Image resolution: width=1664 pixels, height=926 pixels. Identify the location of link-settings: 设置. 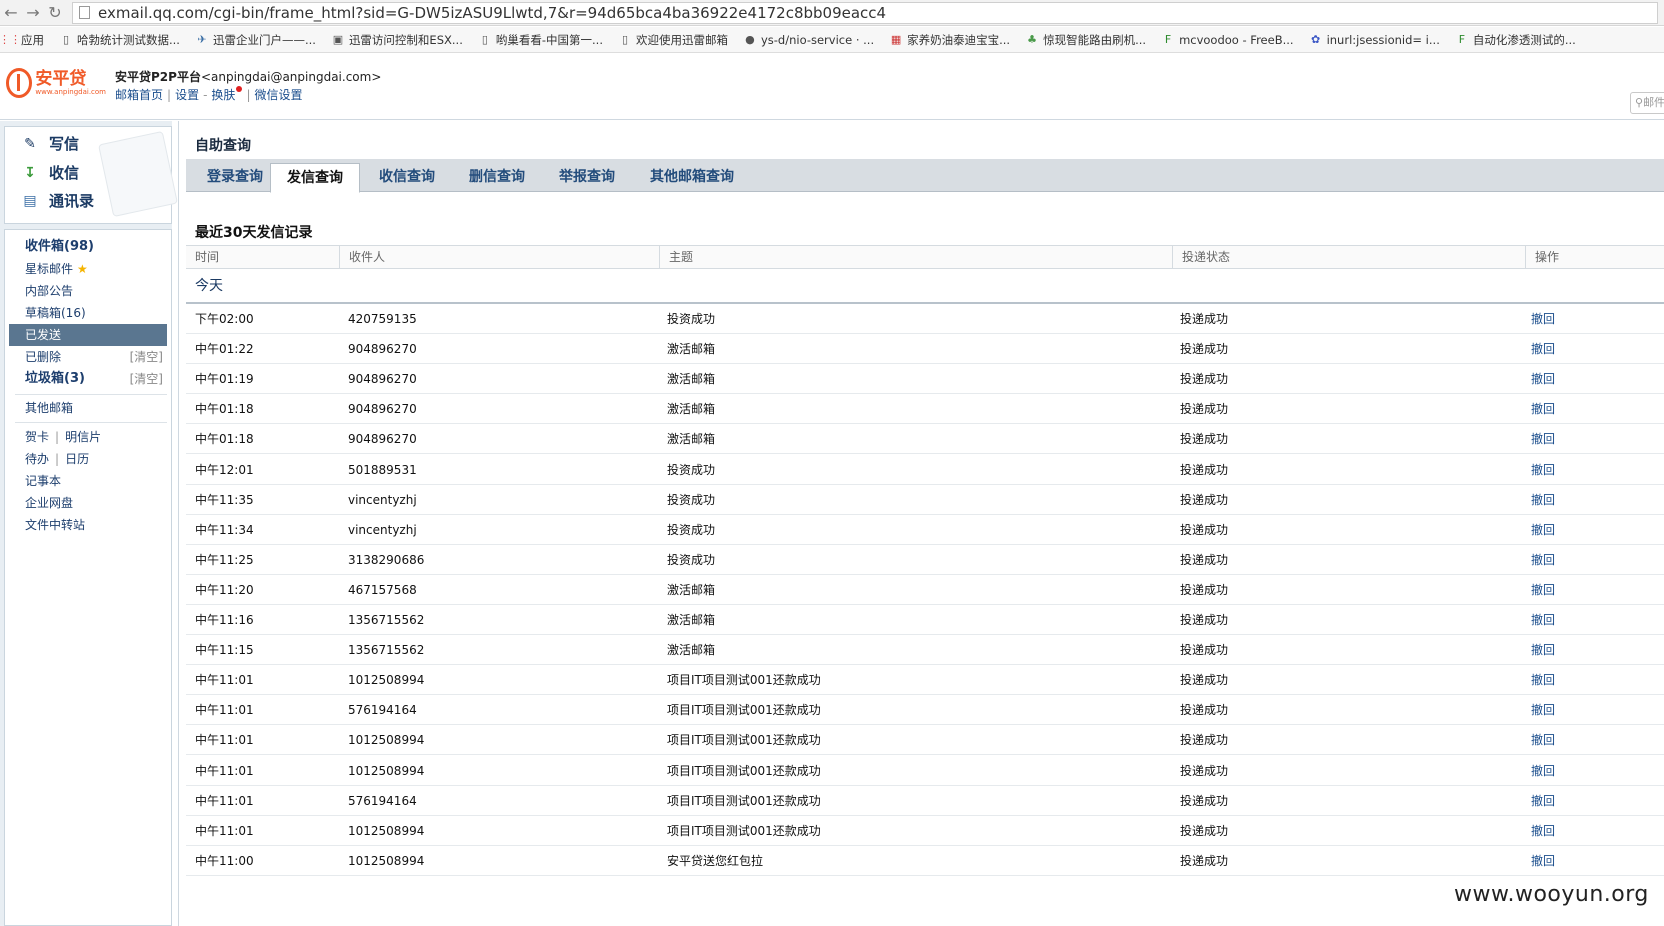
(187, 95).